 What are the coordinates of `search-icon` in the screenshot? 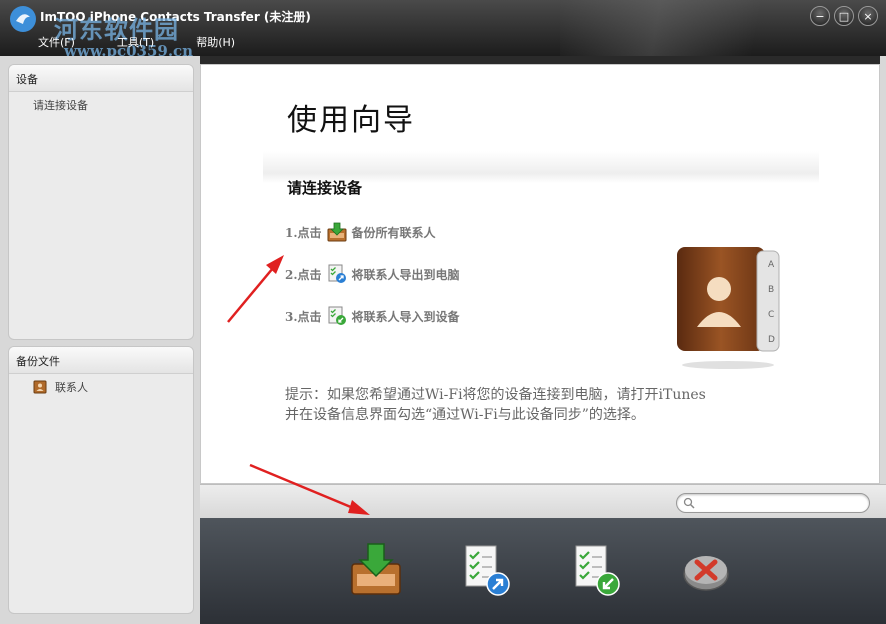 It's located at (689, 503).